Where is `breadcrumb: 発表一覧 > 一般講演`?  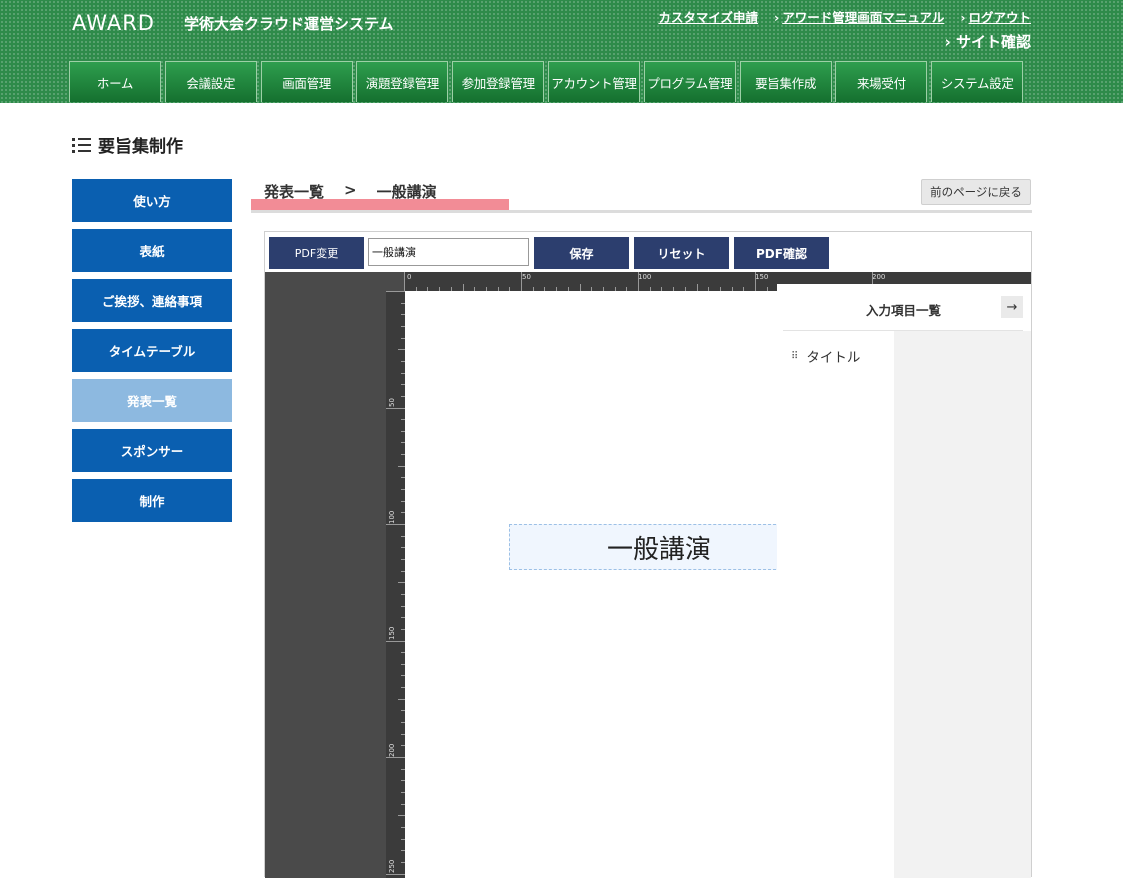
breadcrumb: 発表一覧 > 一般講演 is located at coordinates (350, 191).